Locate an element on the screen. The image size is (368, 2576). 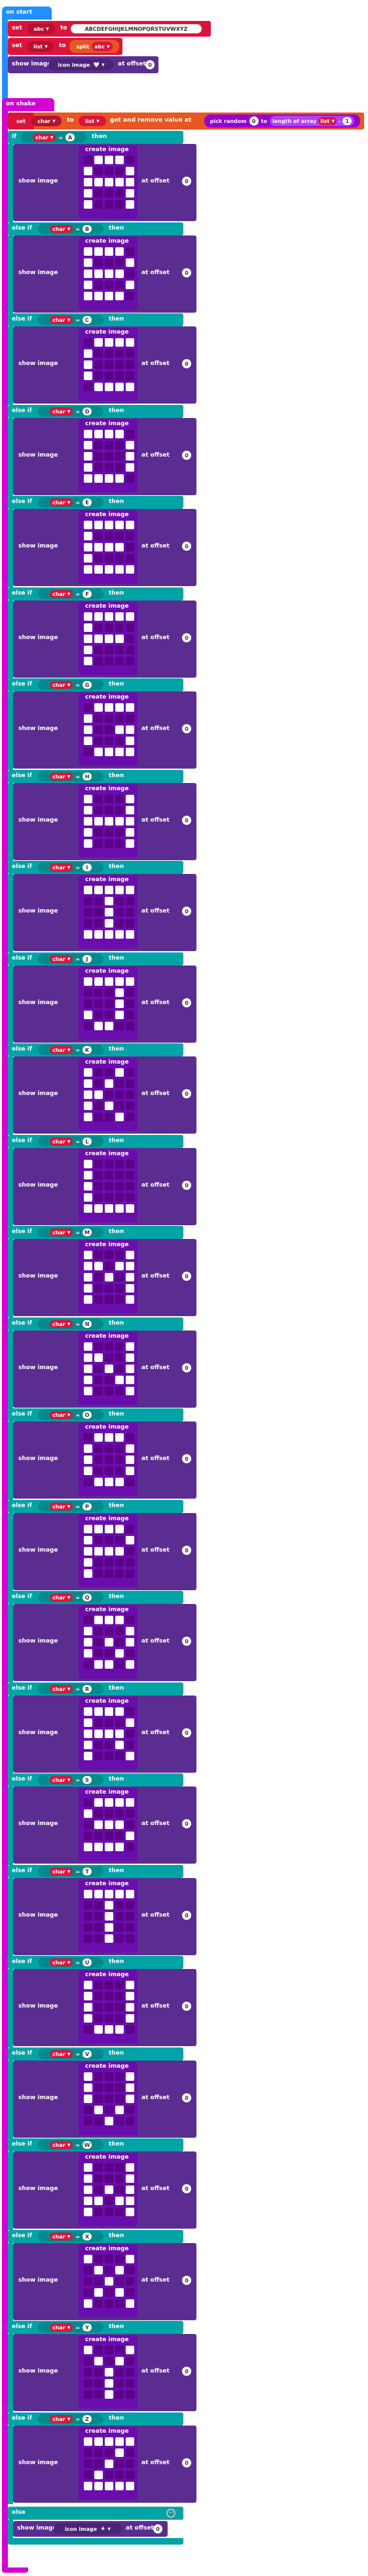
list-var-reporter: list ▼ is located at coordinates (92, 121).